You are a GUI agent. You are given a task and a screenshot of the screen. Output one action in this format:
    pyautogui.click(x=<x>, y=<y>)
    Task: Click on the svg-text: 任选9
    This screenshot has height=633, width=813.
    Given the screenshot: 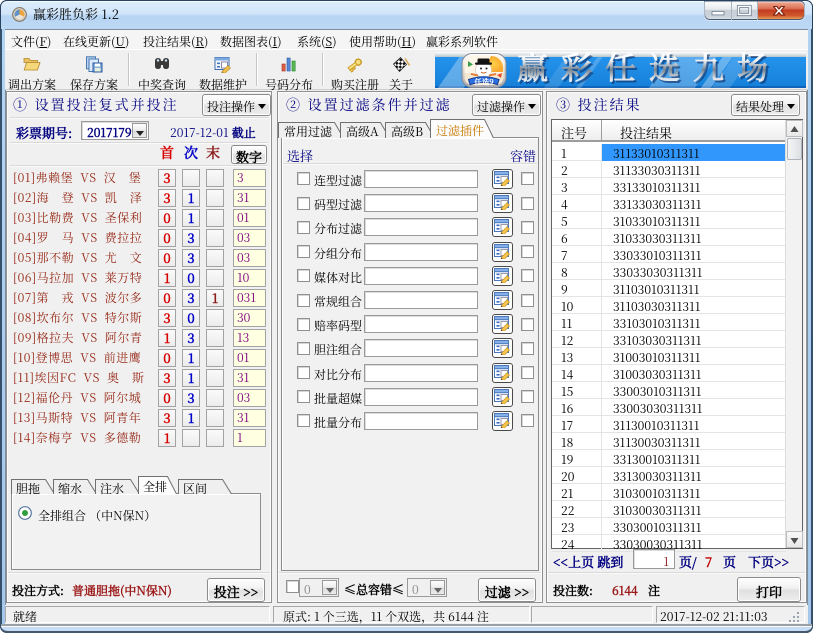 What is the action you would take?
    pyautogui.click(x=483, y=82)
    